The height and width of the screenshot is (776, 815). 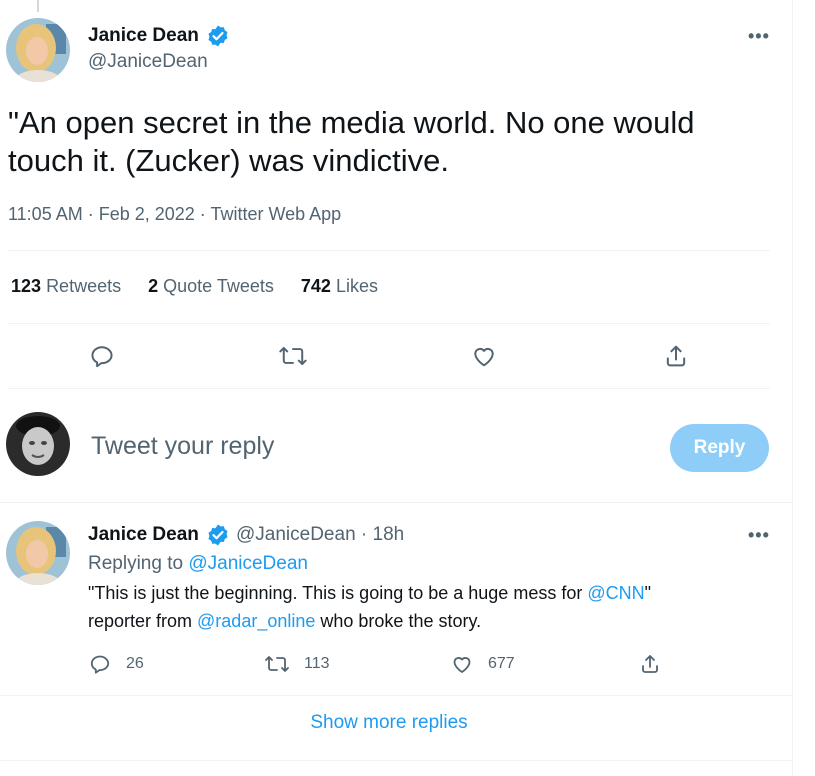 I want to click on thread-connector-line, so click(x=38, y=6).